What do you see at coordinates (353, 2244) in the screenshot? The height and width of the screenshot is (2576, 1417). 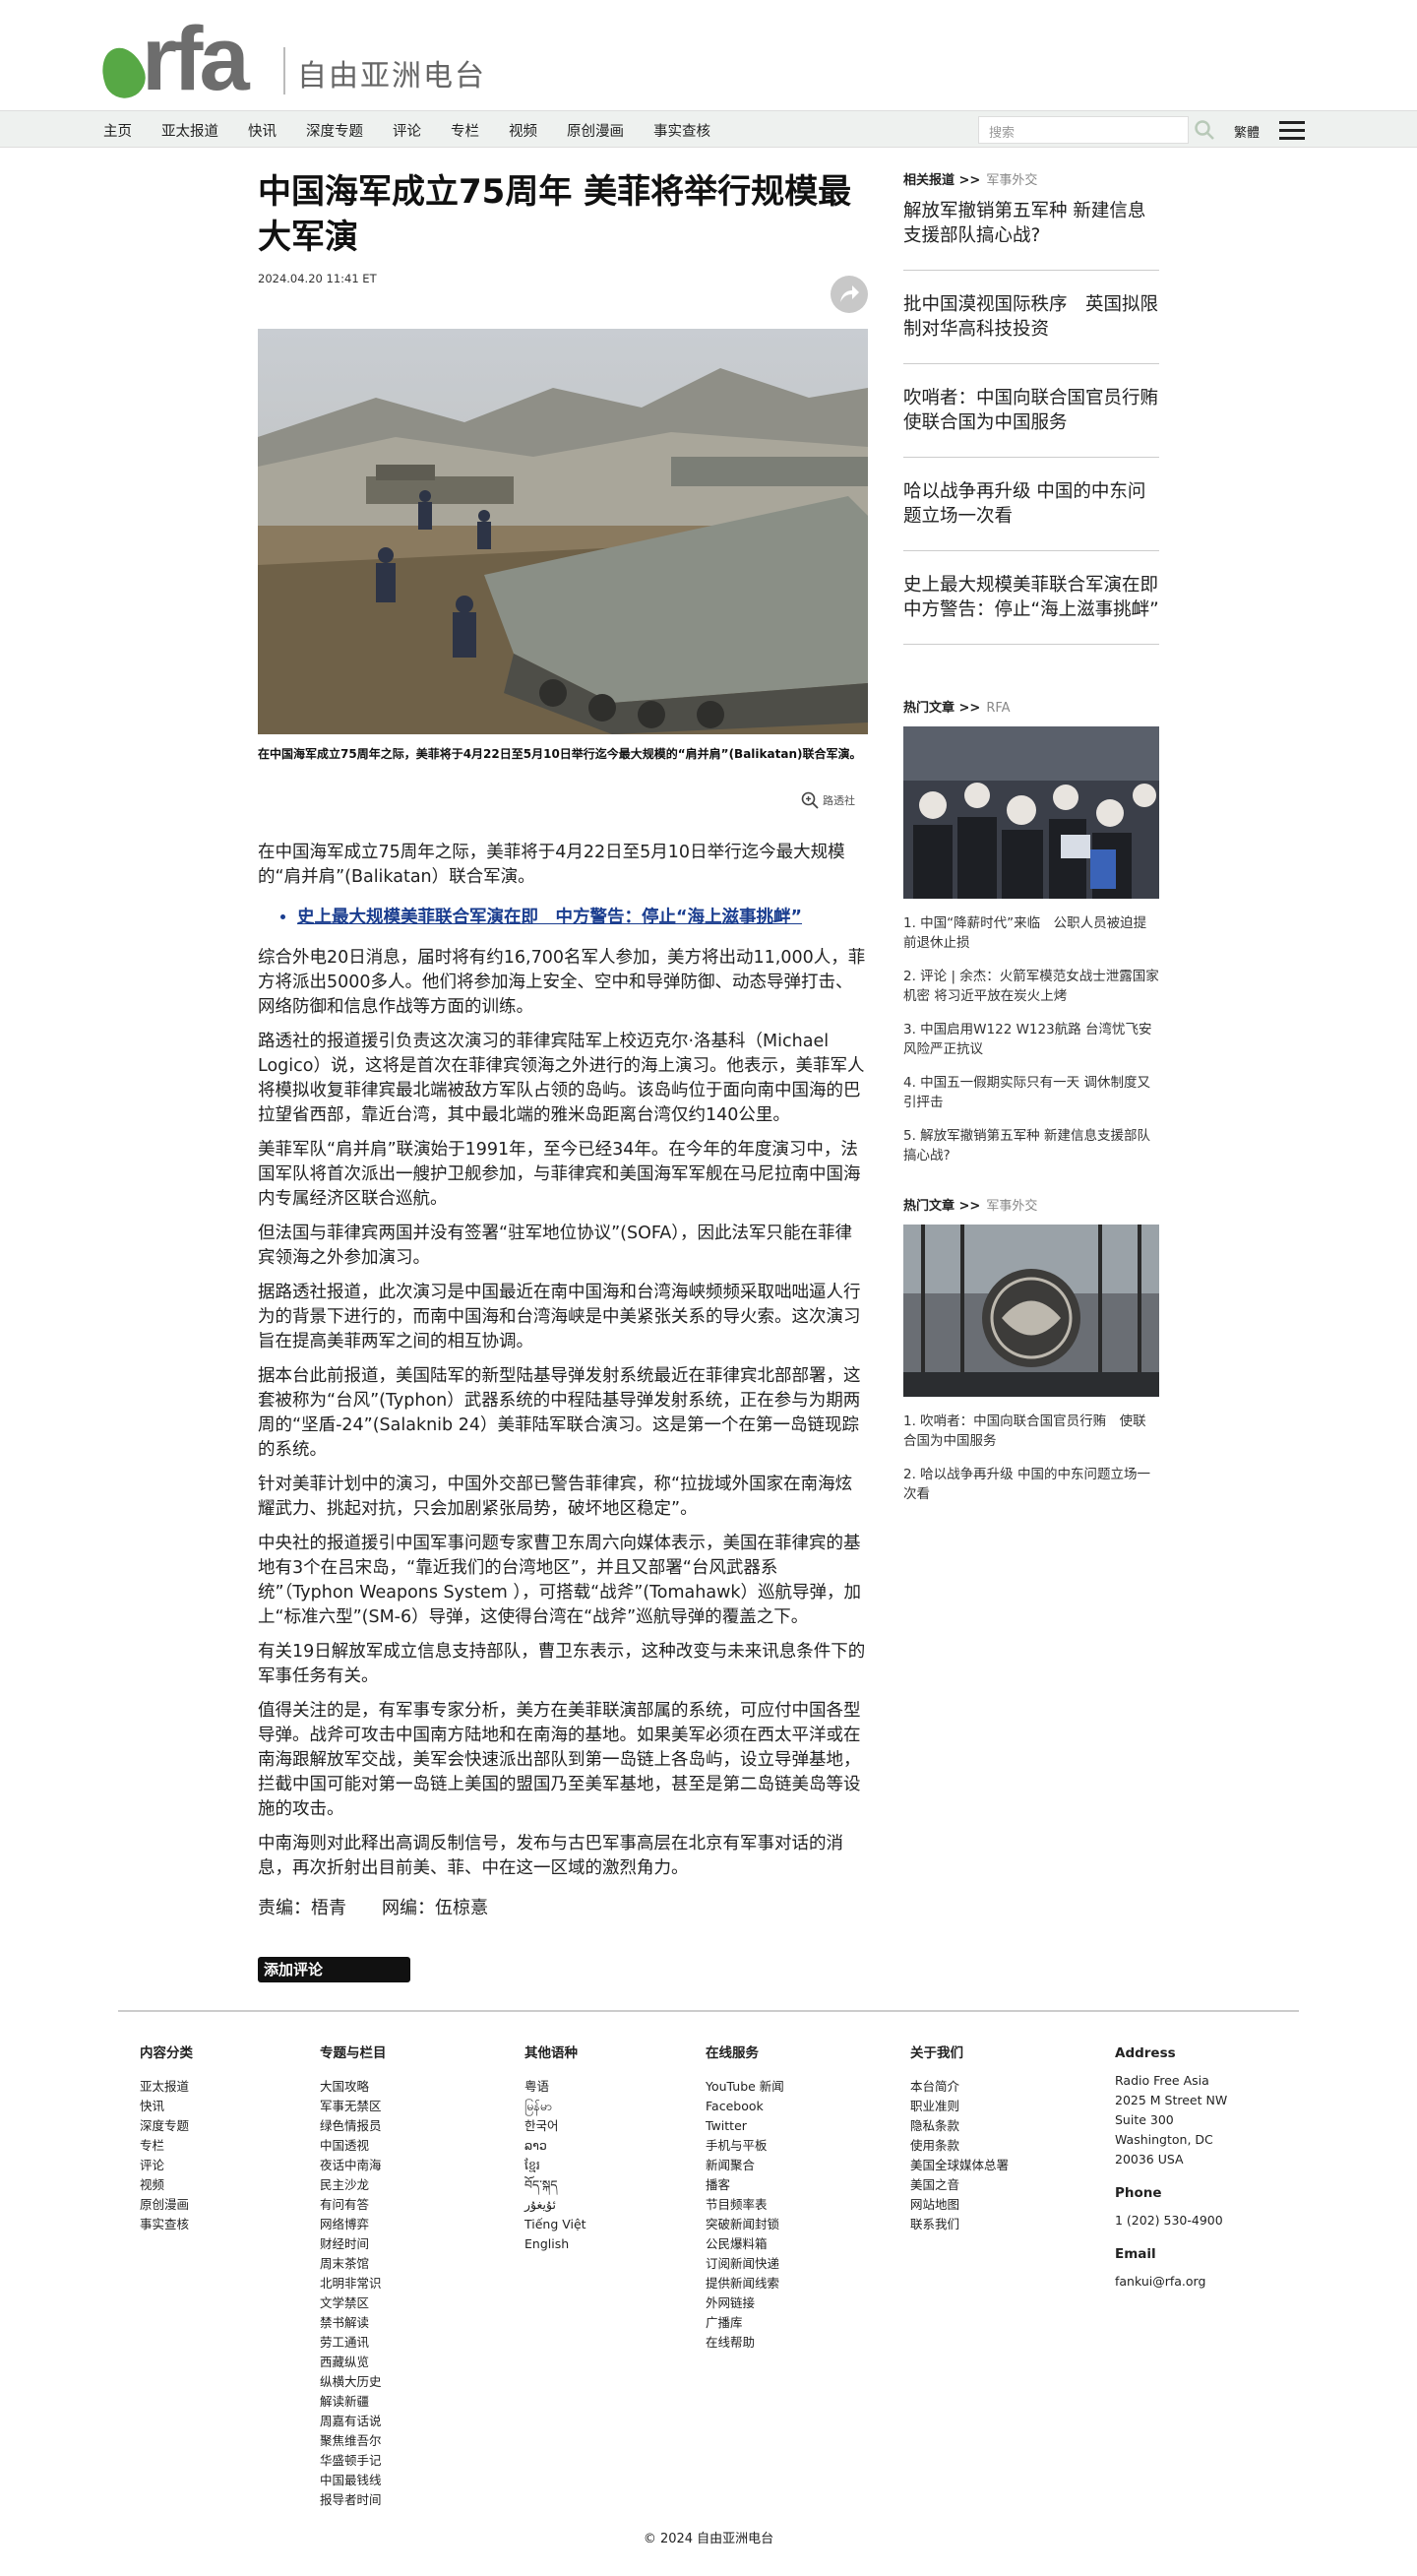 I see `footer-link: 财经时间` at bounding box center [353, 2244].